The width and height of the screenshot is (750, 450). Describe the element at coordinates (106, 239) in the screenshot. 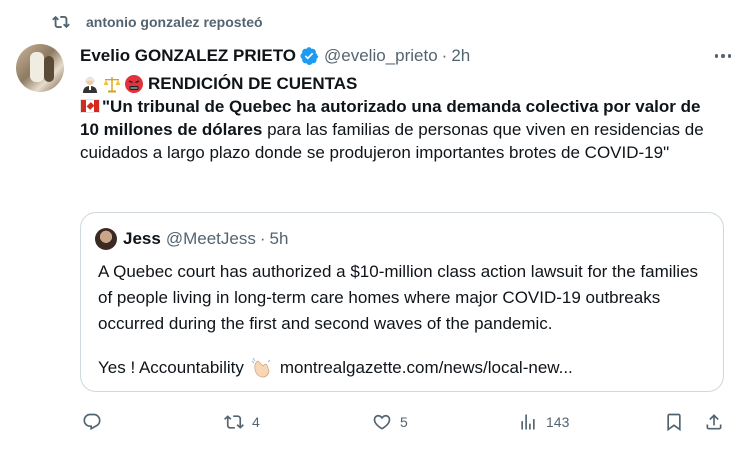

I see `quote-avatar` at that location.